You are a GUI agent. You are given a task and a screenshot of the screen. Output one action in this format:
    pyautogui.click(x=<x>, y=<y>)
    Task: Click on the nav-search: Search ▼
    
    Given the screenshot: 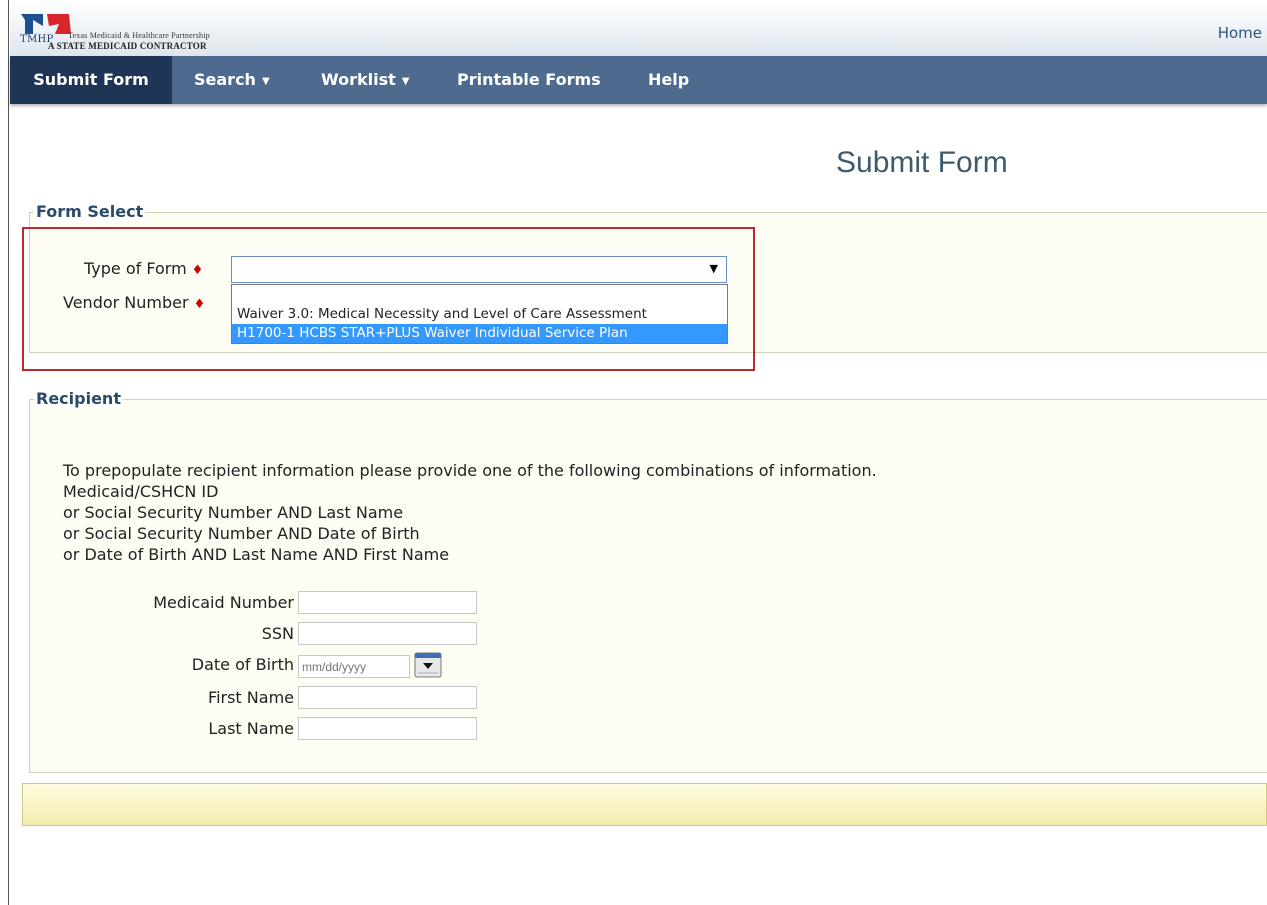 What is the action you would take?
    pyautogui.click(x=232, y=80)
    